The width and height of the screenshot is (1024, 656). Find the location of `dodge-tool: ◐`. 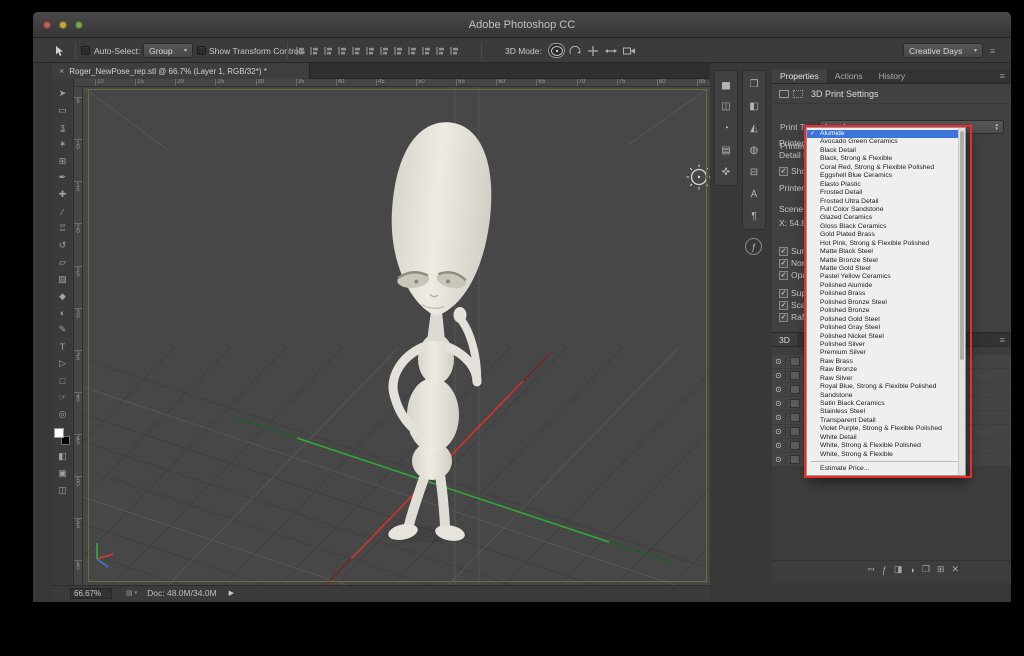

dodge-tool: ◐ is located at coordinates (62, 313).